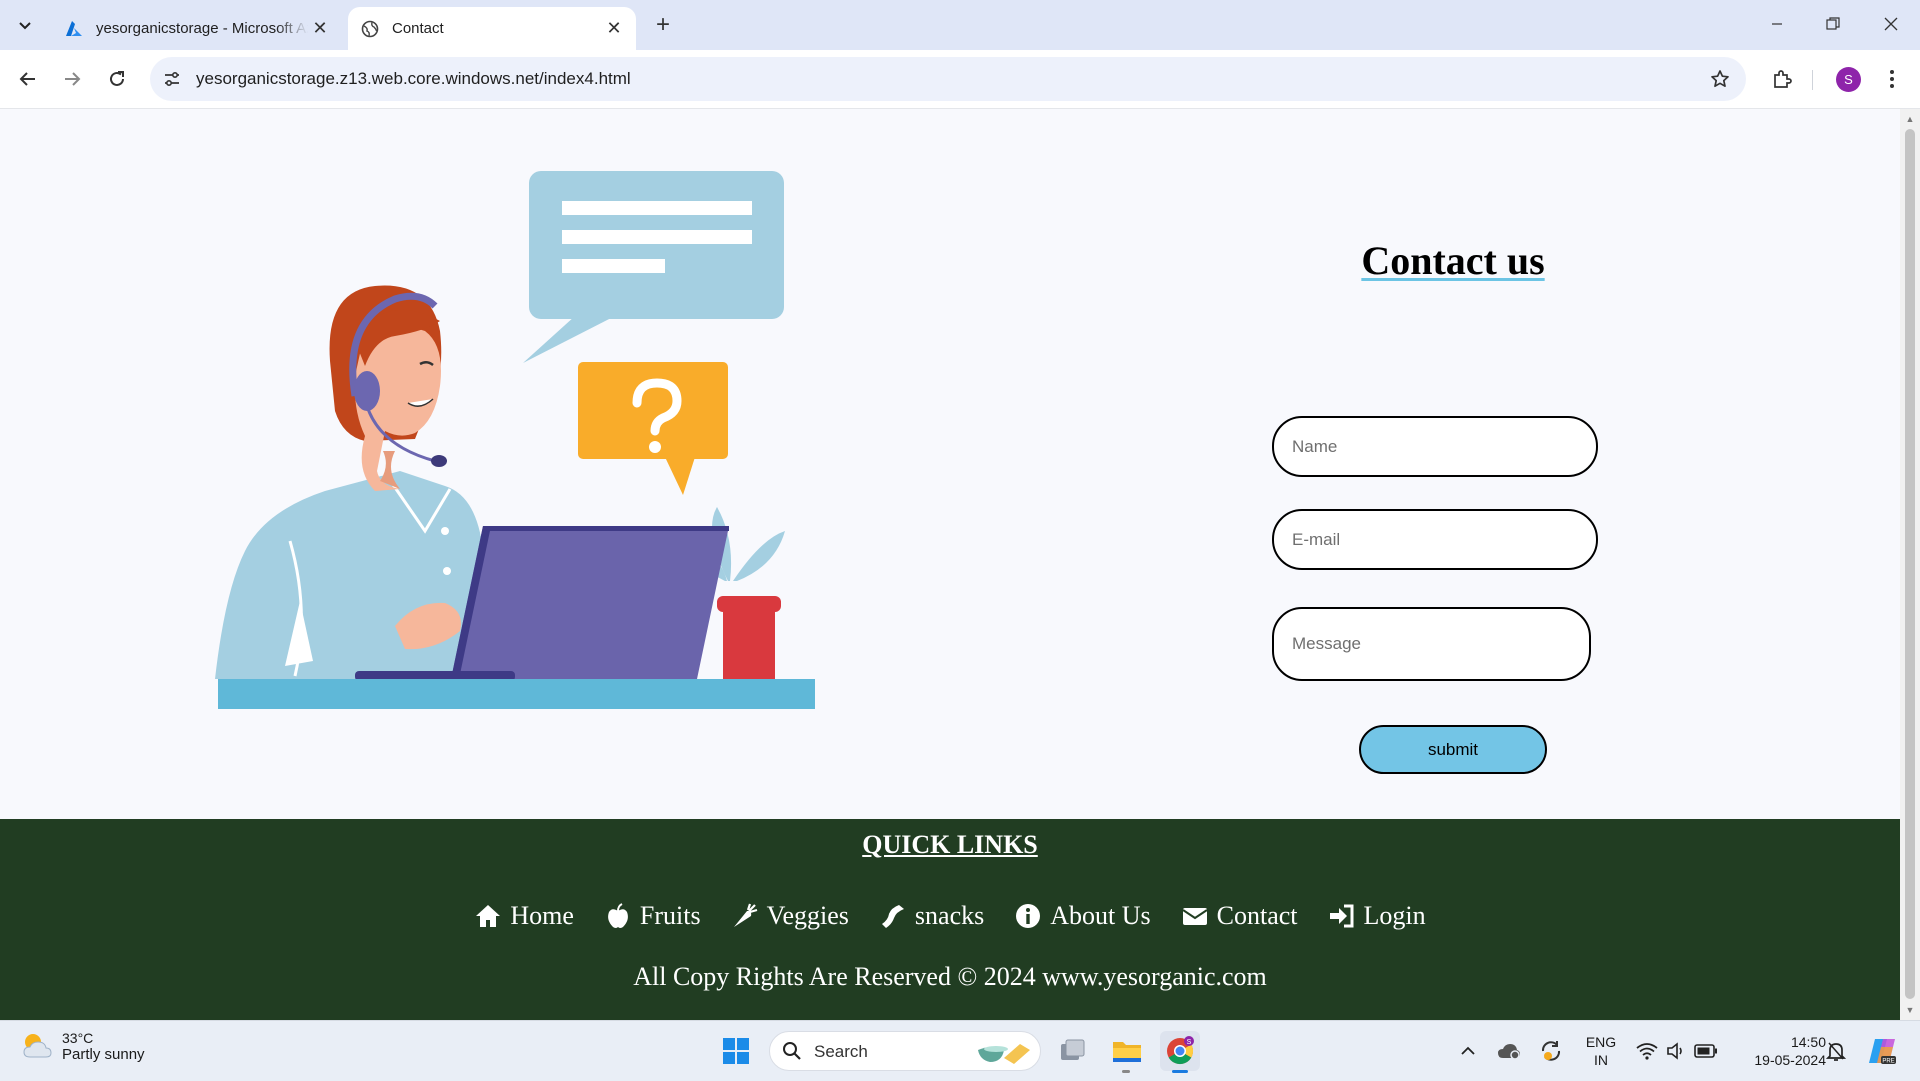 This screenshot has height=1081, width=1920. I want to click on site-info-icon, so click(172, 79).